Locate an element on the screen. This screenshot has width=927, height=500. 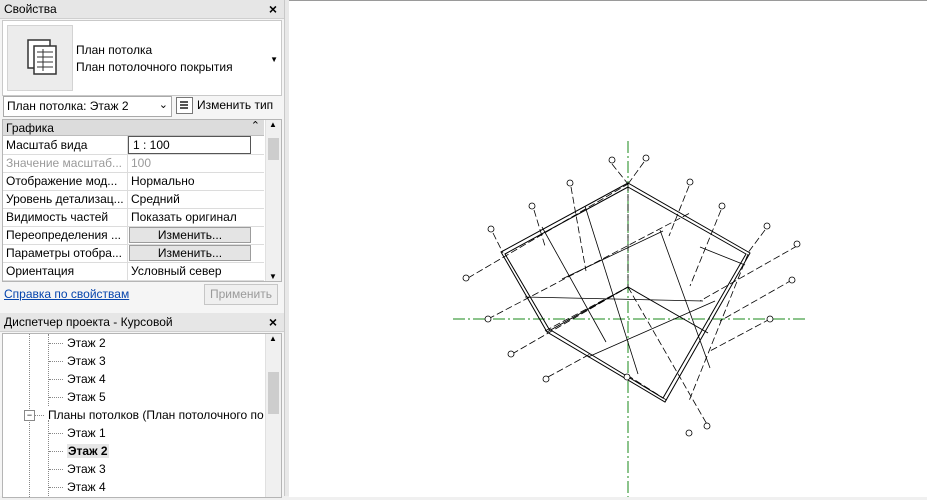
properties-scrollbar: ▲ ▼ is located at coordinates (273, 200).